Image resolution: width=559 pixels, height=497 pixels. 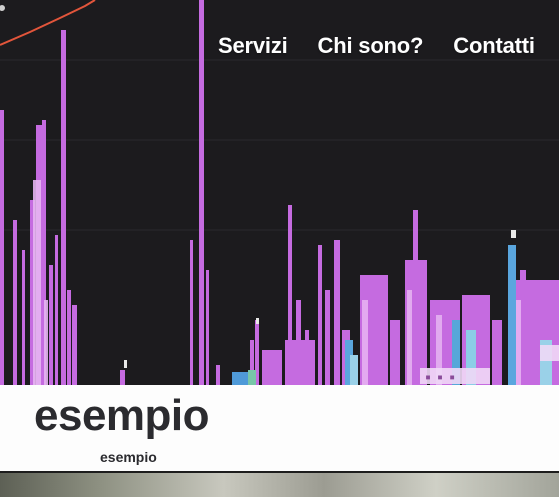 I want to click on main-nav: Servizi Chi sono? Contatti, so click(x=388, y=46).